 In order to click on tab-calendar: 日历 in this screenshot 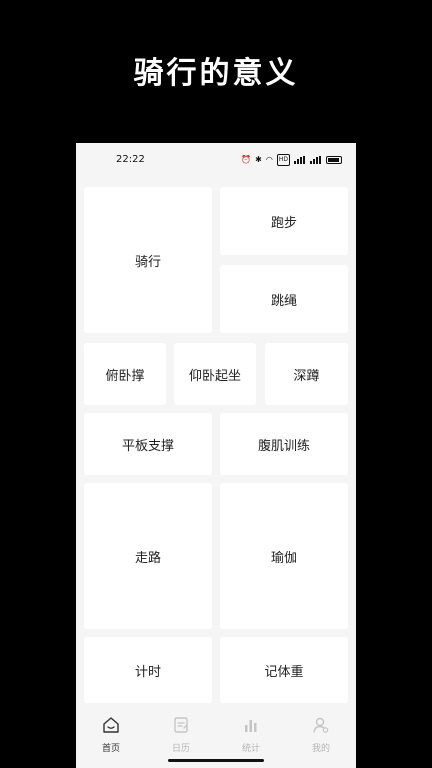, I will do `click(181, 735)`.